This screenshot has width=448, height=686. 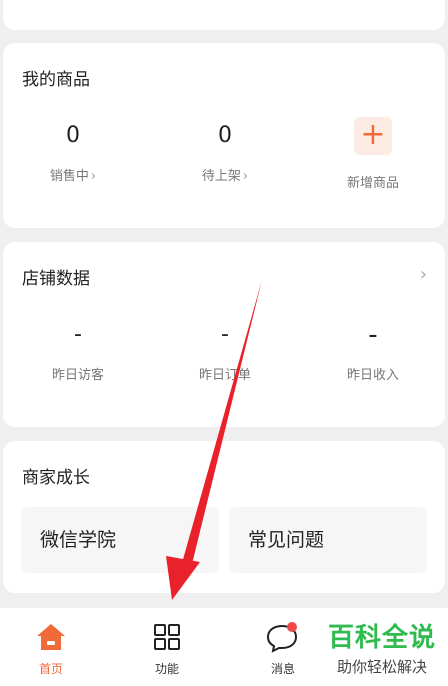 I want to click on store-data-title: 店铺数据, so click(x=56, y=279).